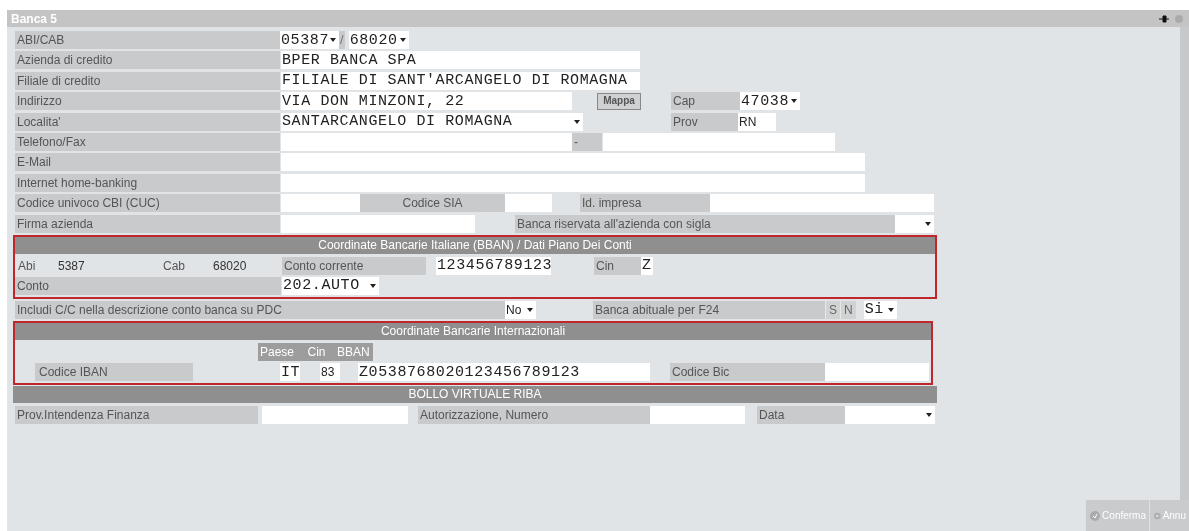 This screenshot has height=531, width=1189. What do you see at coordinates (147, 60) in the screenshot?
I see `field-label: Azienda di credito` at bounding box center [147, 60].